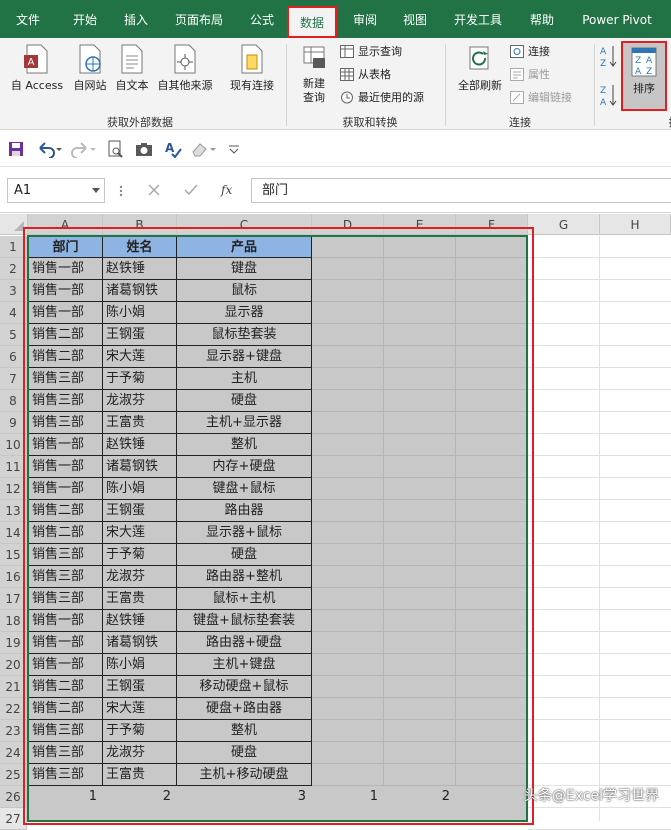 Image resolution: width=671 pixels, height=830 pixels. Describe the element at coordinates (347, 74) in the screenshot. I see `table-icon` at that location.